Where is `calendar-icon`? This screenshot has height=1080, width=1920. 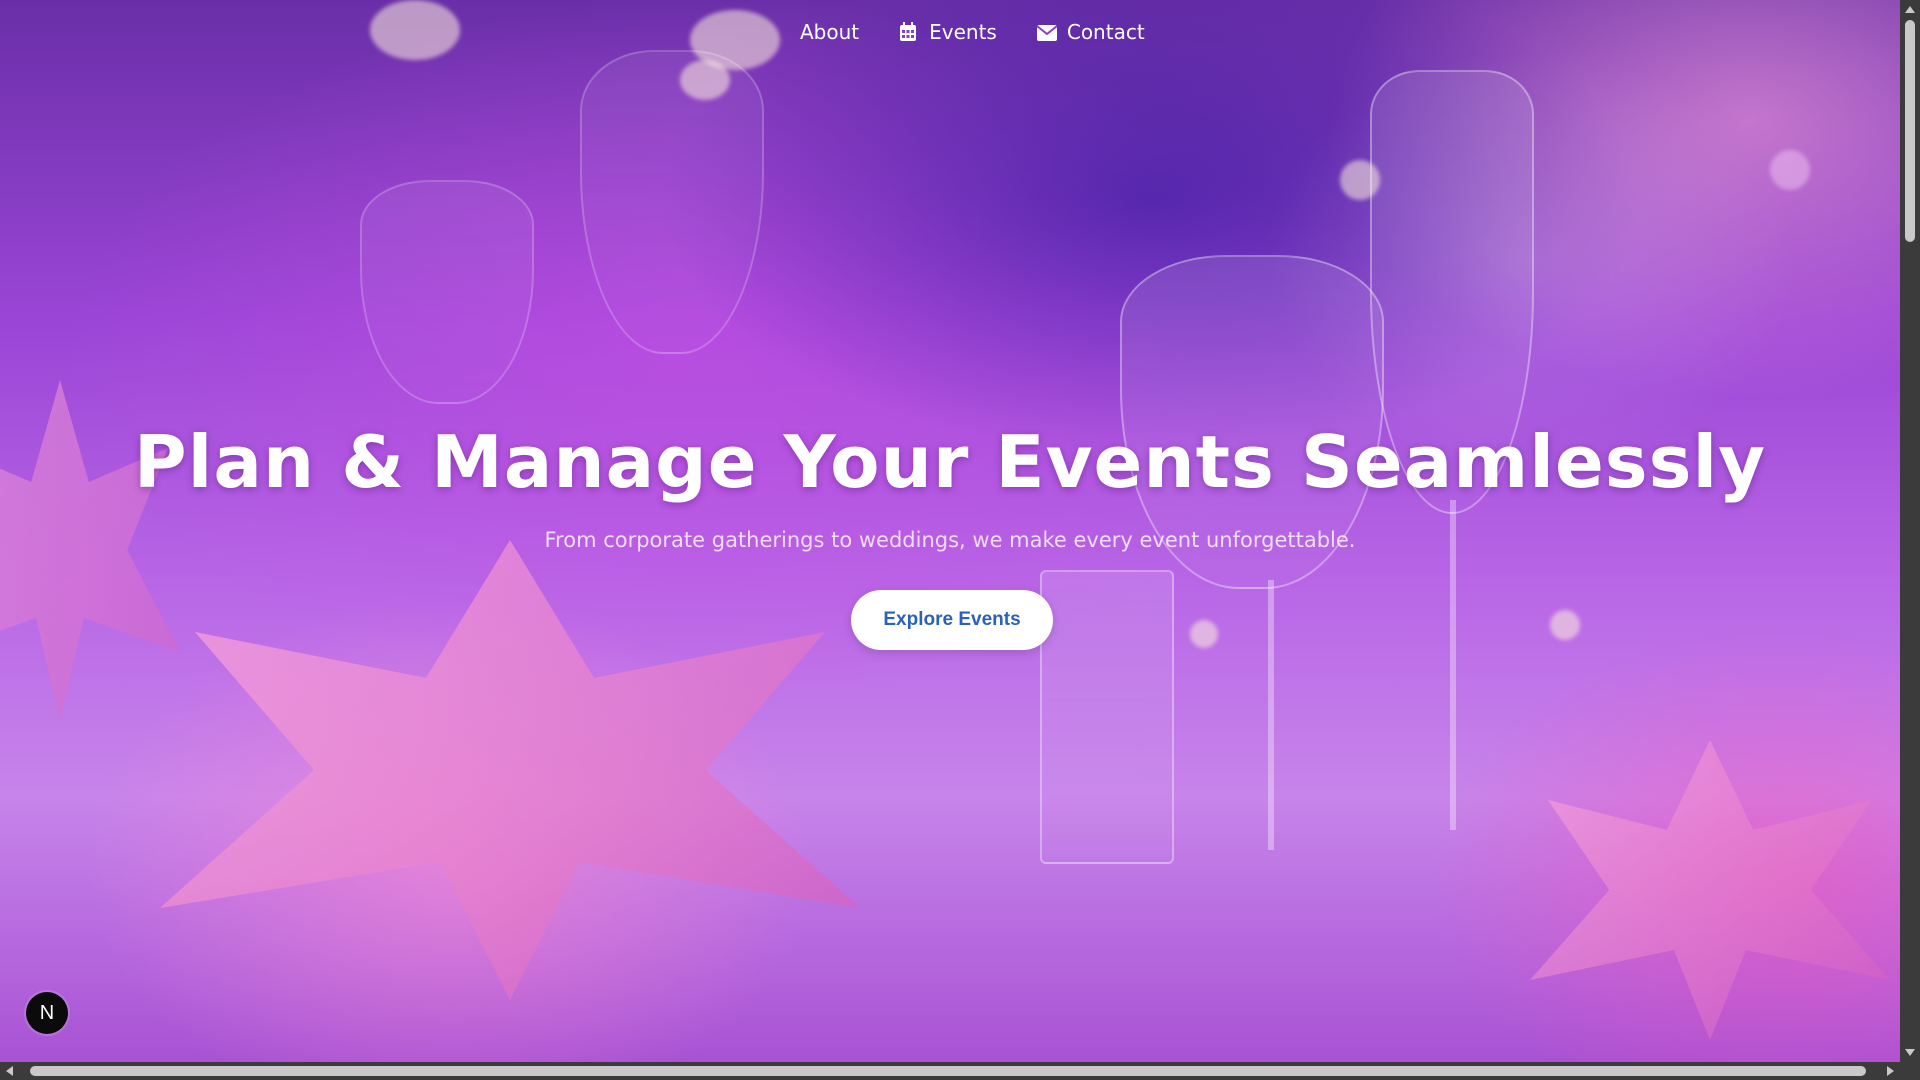
calendar-icon is located at coordinates (909, 32).